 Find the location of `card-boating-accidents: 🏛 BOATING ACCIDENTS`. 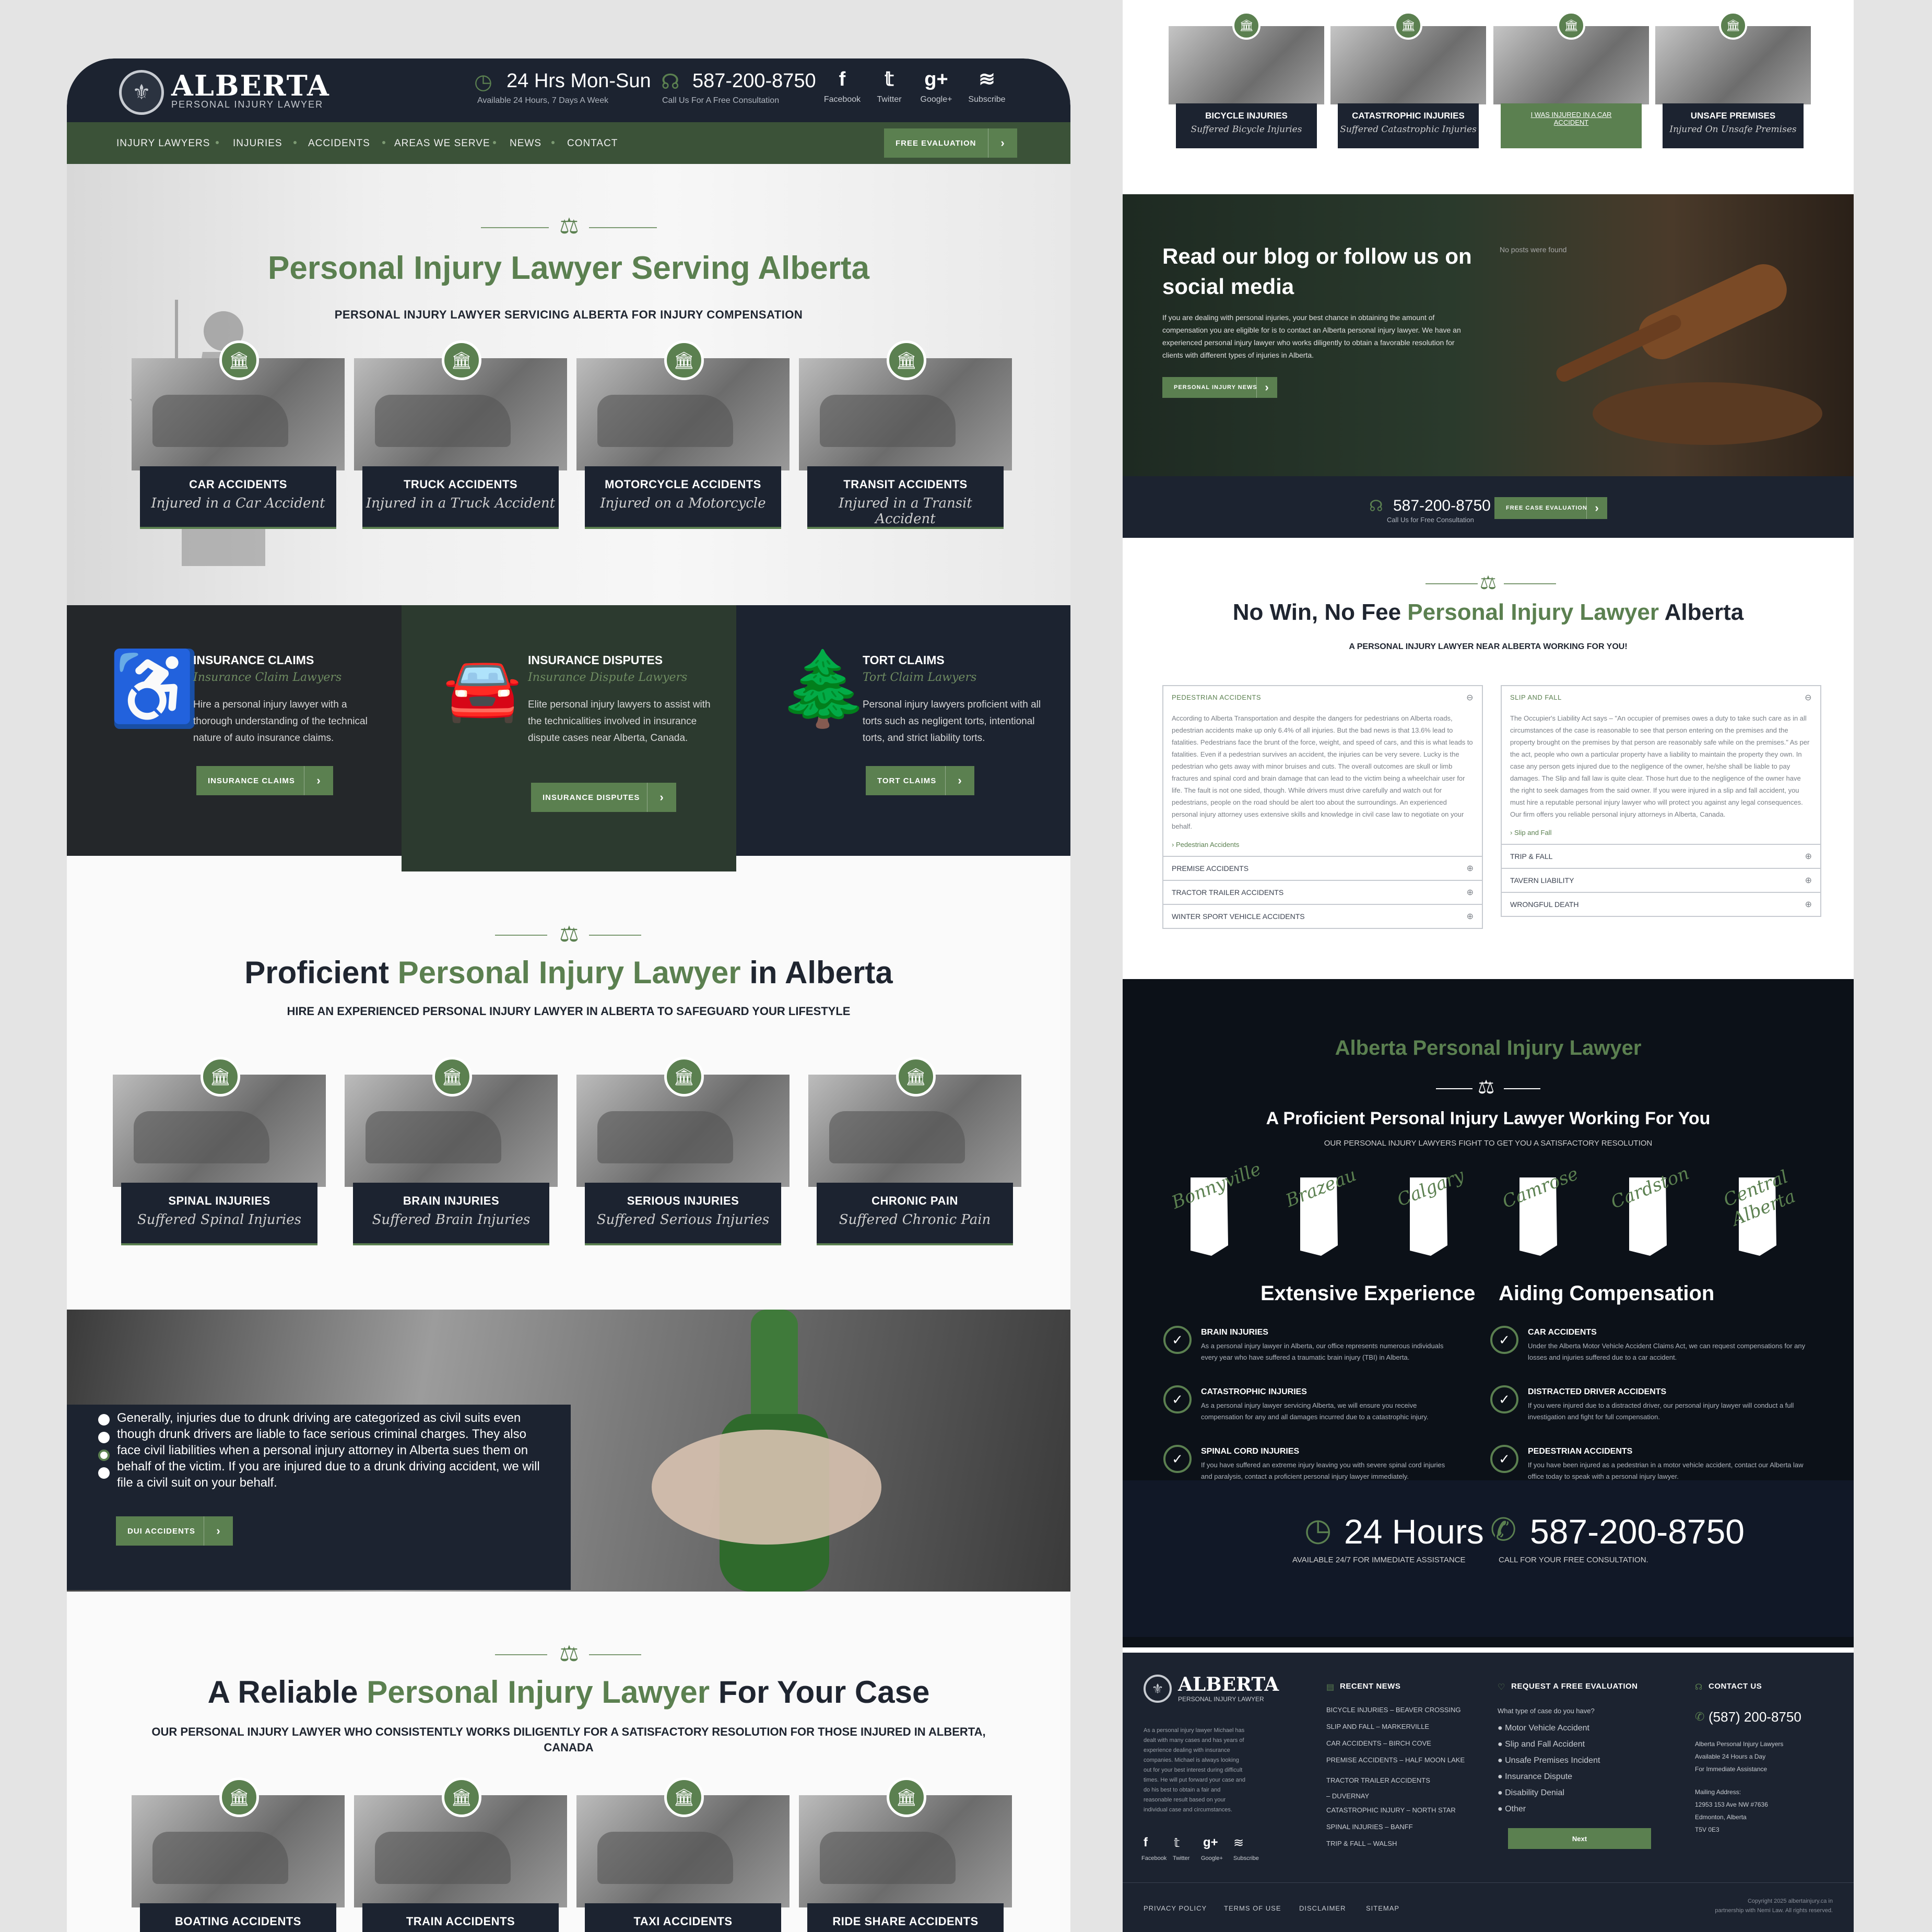

card-boating-accidents: 🏛 BOATING ACCIDENTS is located at coordinates (238, 1854).